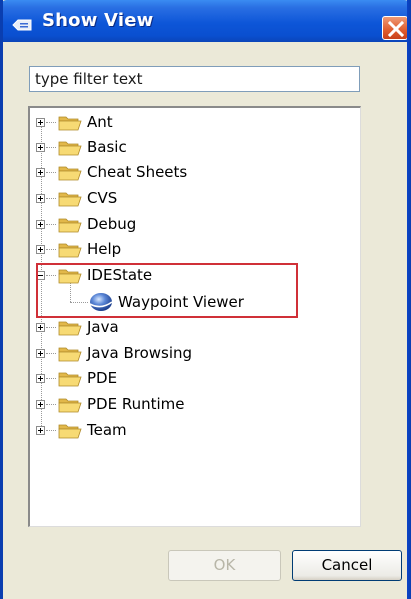  What do you see at coordinates (190, 148) in the screenshot?
I see `tree-item-basic: Basic` at bounding box center [190, 148].